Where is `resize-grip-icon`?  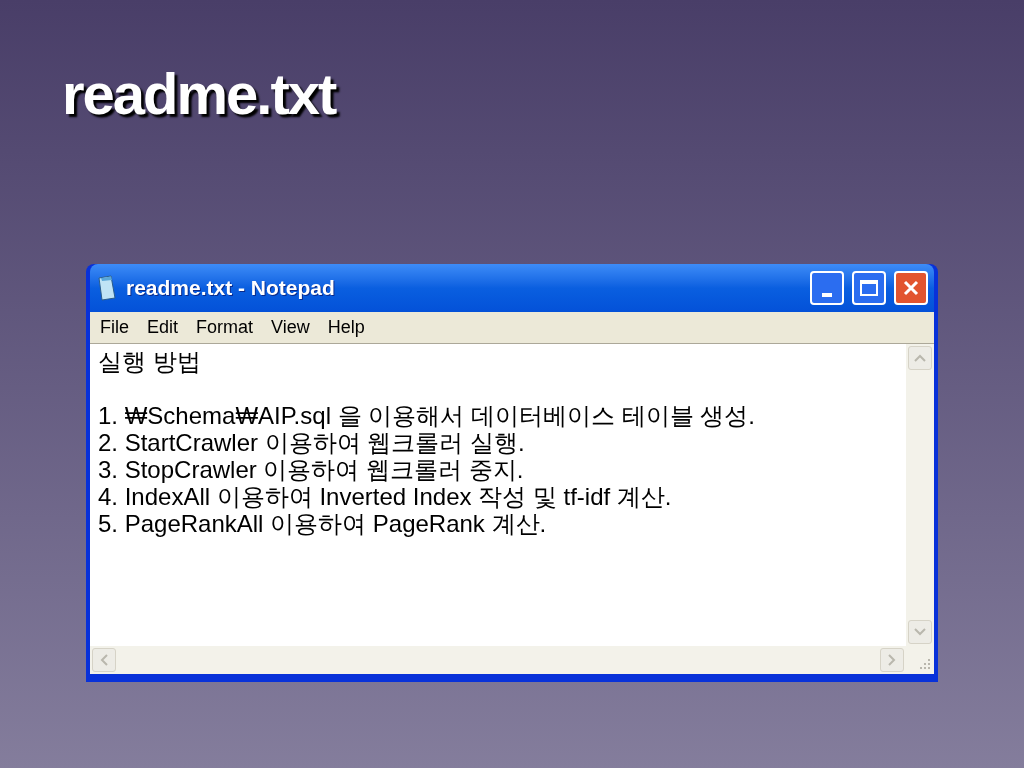 resize-grip-icon is located at coordinates (924, 664).